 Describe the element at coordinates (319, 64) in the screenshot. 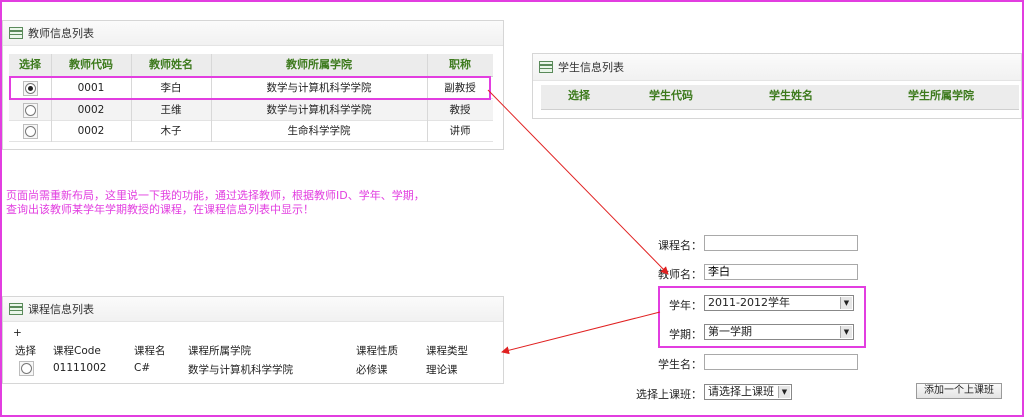

I see `col-teacher-college: 教师所属学院` at that location.